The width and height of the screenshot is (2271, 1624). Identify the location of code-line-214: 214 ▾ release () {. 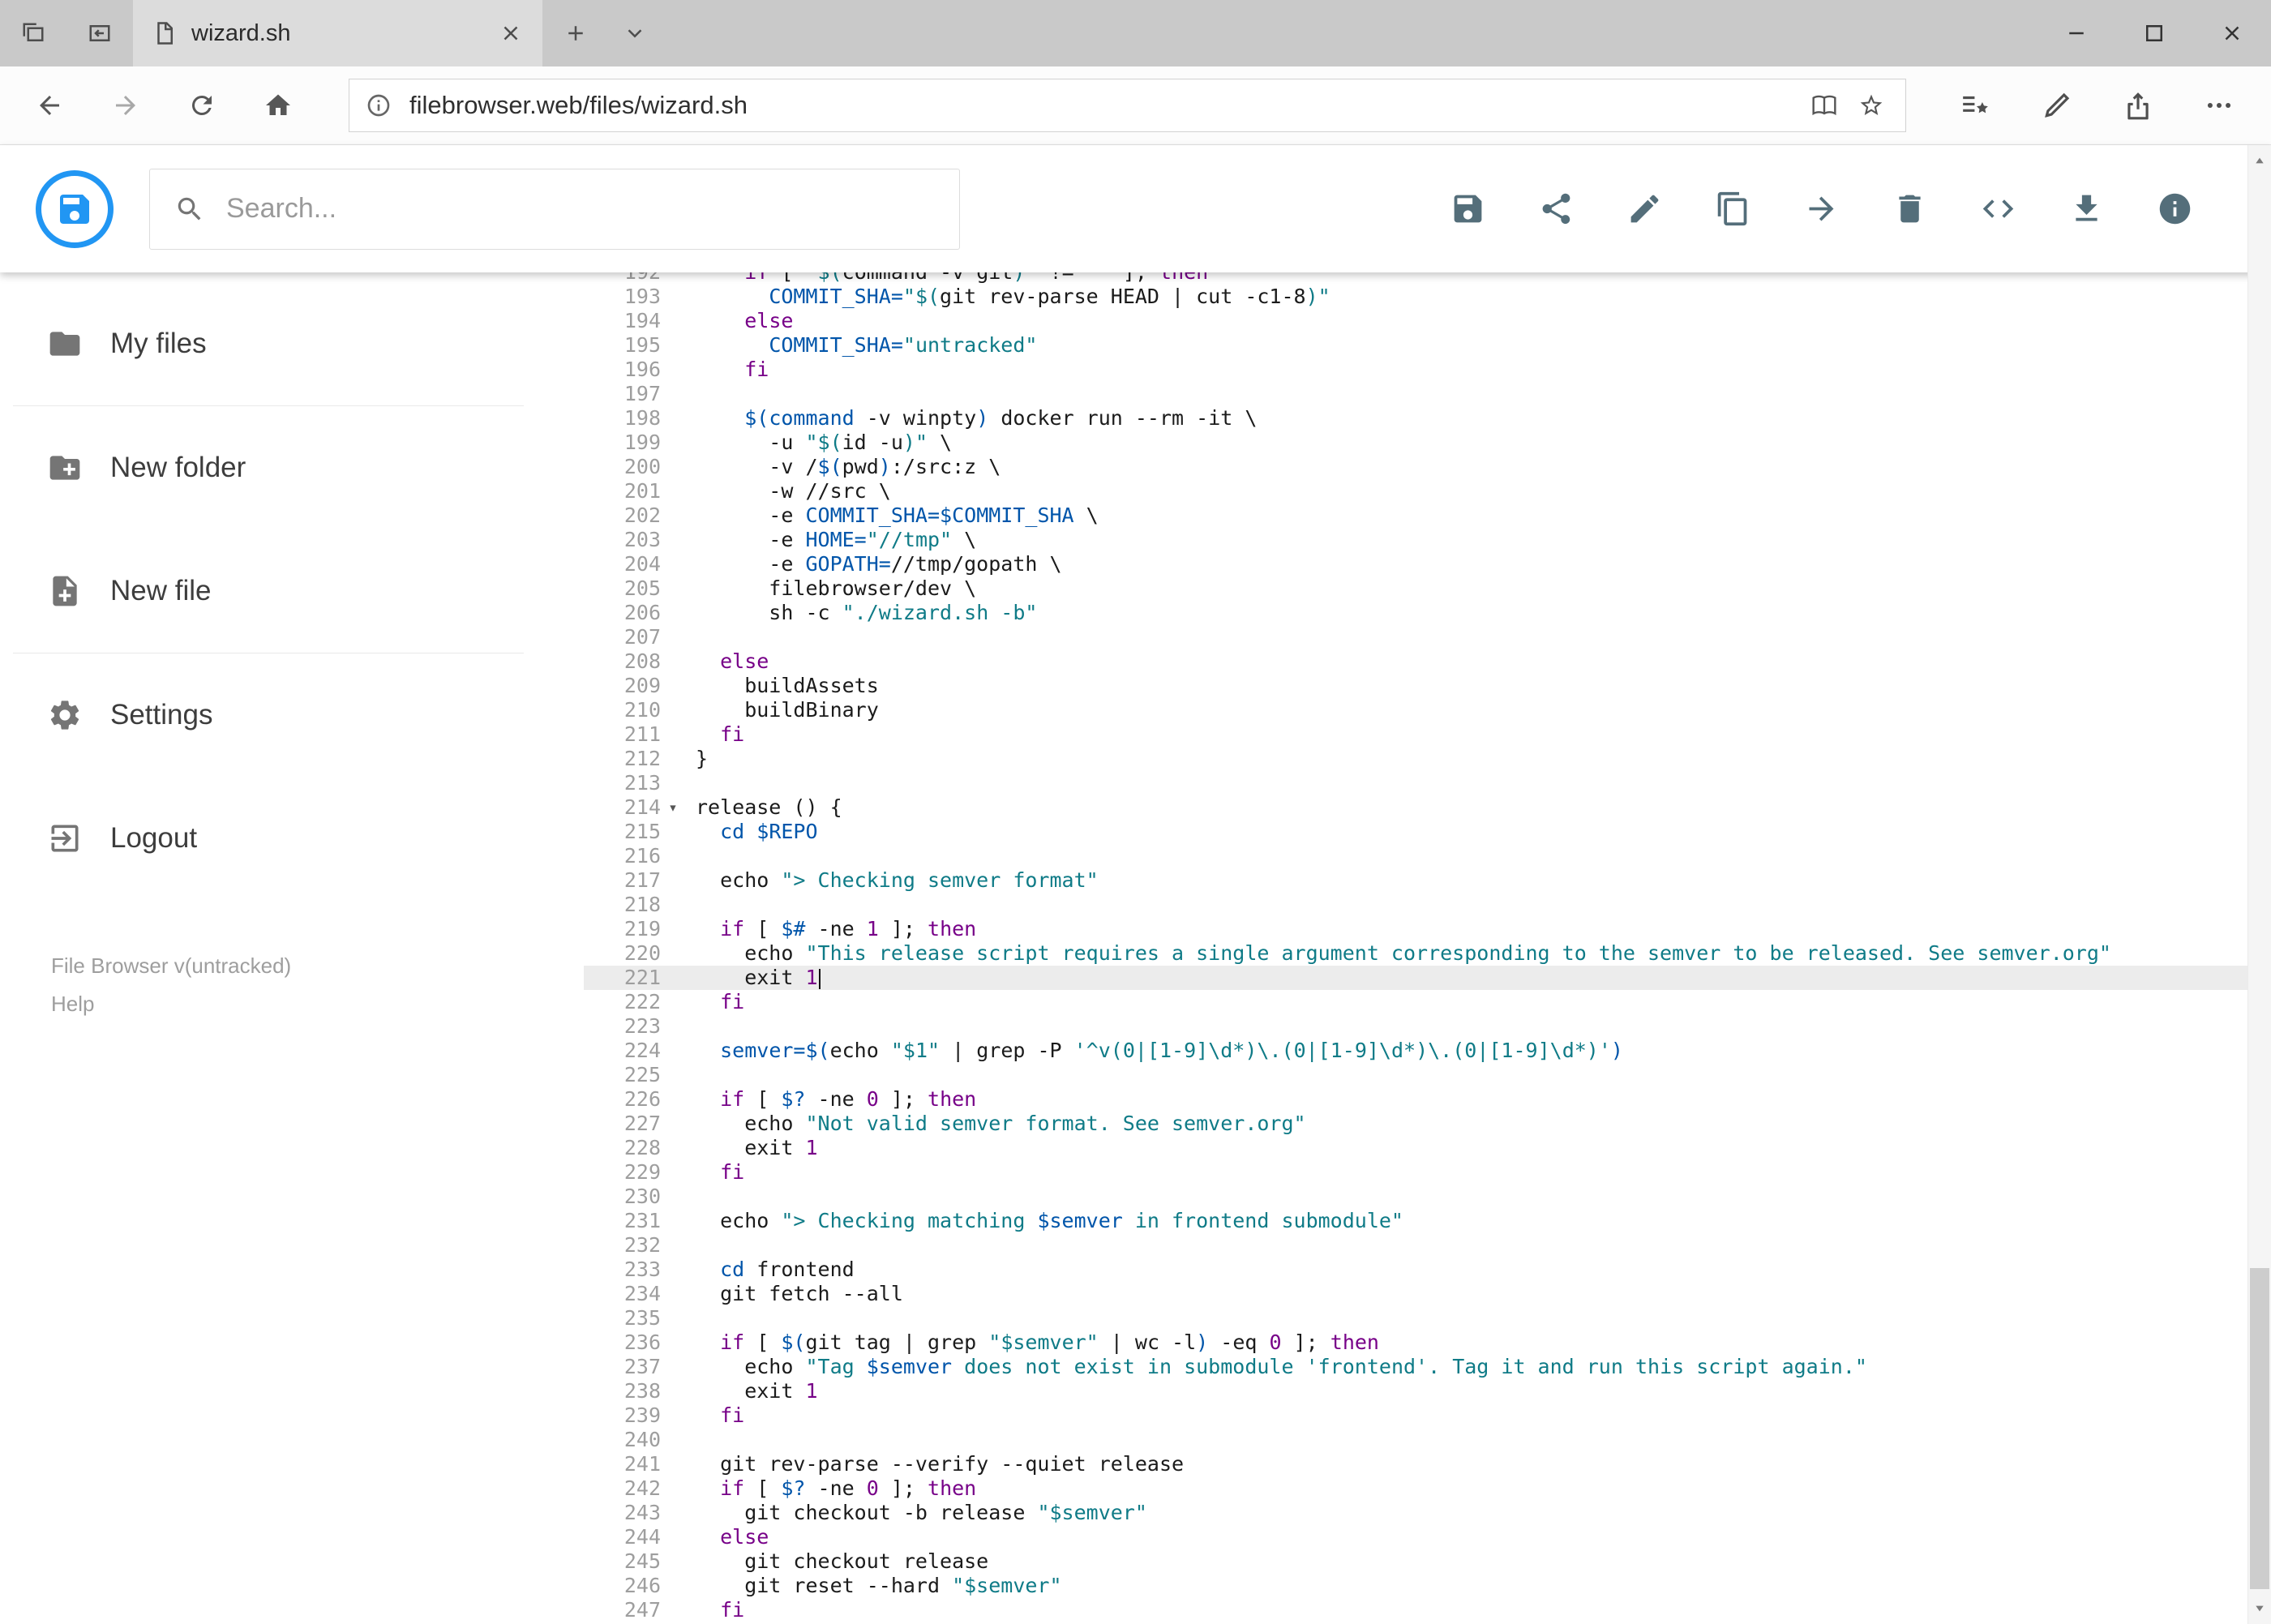
(1427, 808).